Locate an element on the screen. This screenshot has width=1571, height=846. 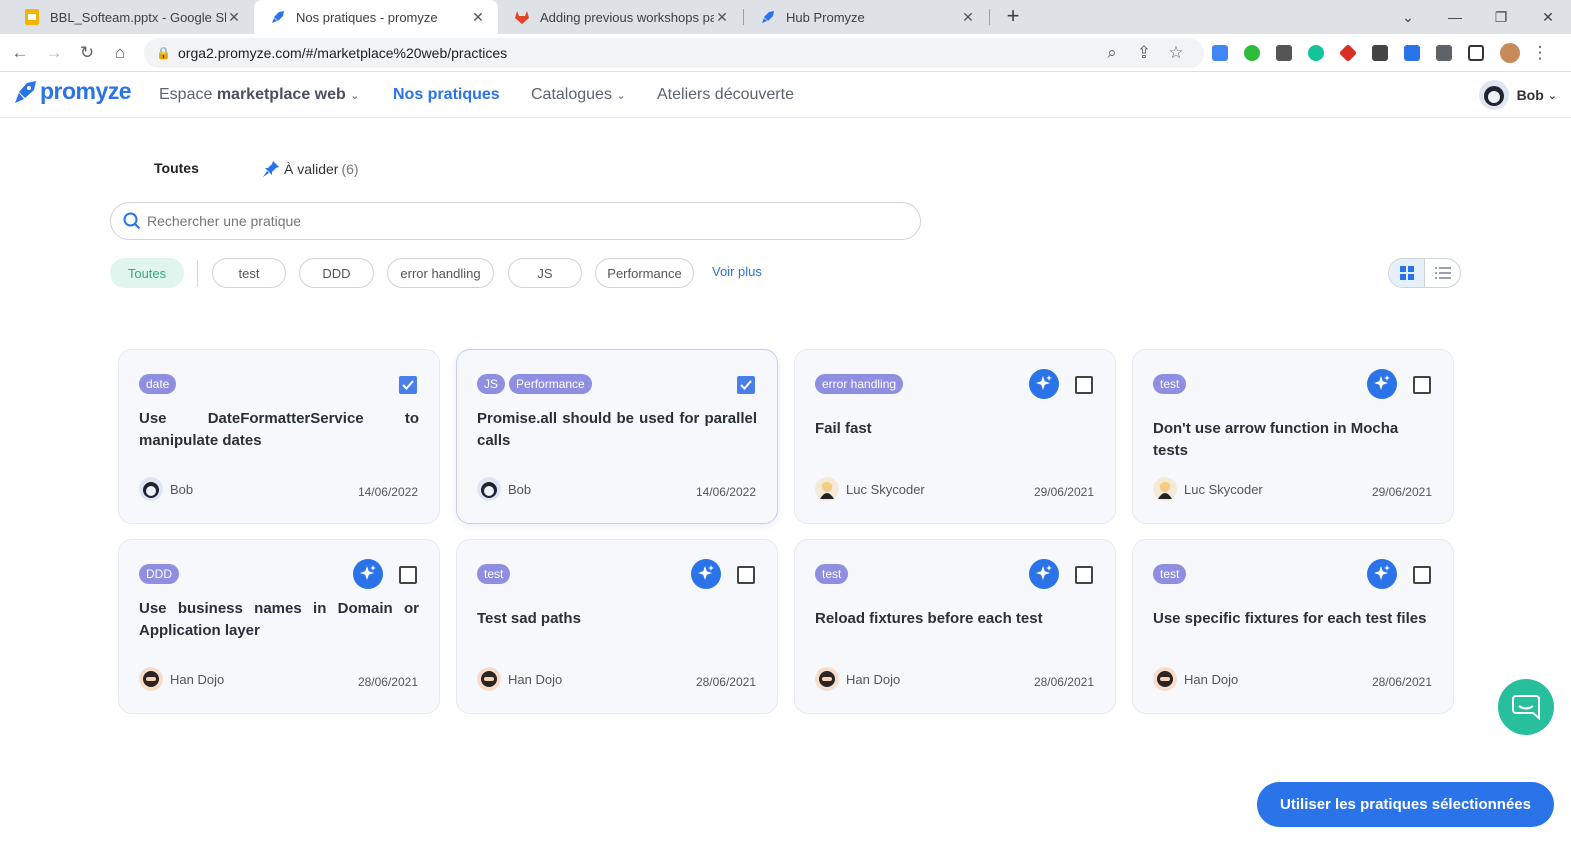
browser-tab-hub: Hub Promyze ✕ is located at coordinates (866, 17).